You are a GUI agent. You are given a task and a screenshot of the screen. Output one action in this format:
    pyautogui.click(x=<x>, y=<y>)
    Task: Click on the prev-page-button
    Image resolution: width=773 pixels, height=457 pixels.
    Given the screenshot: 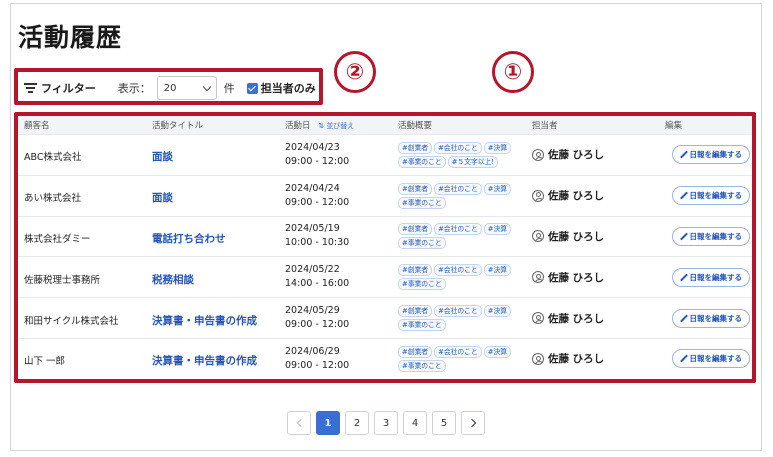 What is the action you would take?
    pyautogui.click(x=299, y=423)
    